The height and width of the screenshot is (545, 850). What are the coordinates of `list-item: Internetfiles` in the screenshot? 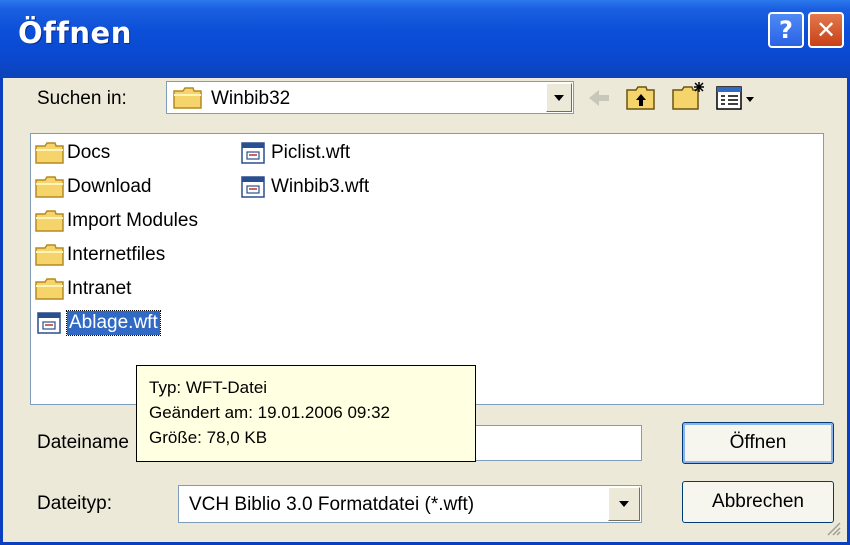 It's located at (100, 255).